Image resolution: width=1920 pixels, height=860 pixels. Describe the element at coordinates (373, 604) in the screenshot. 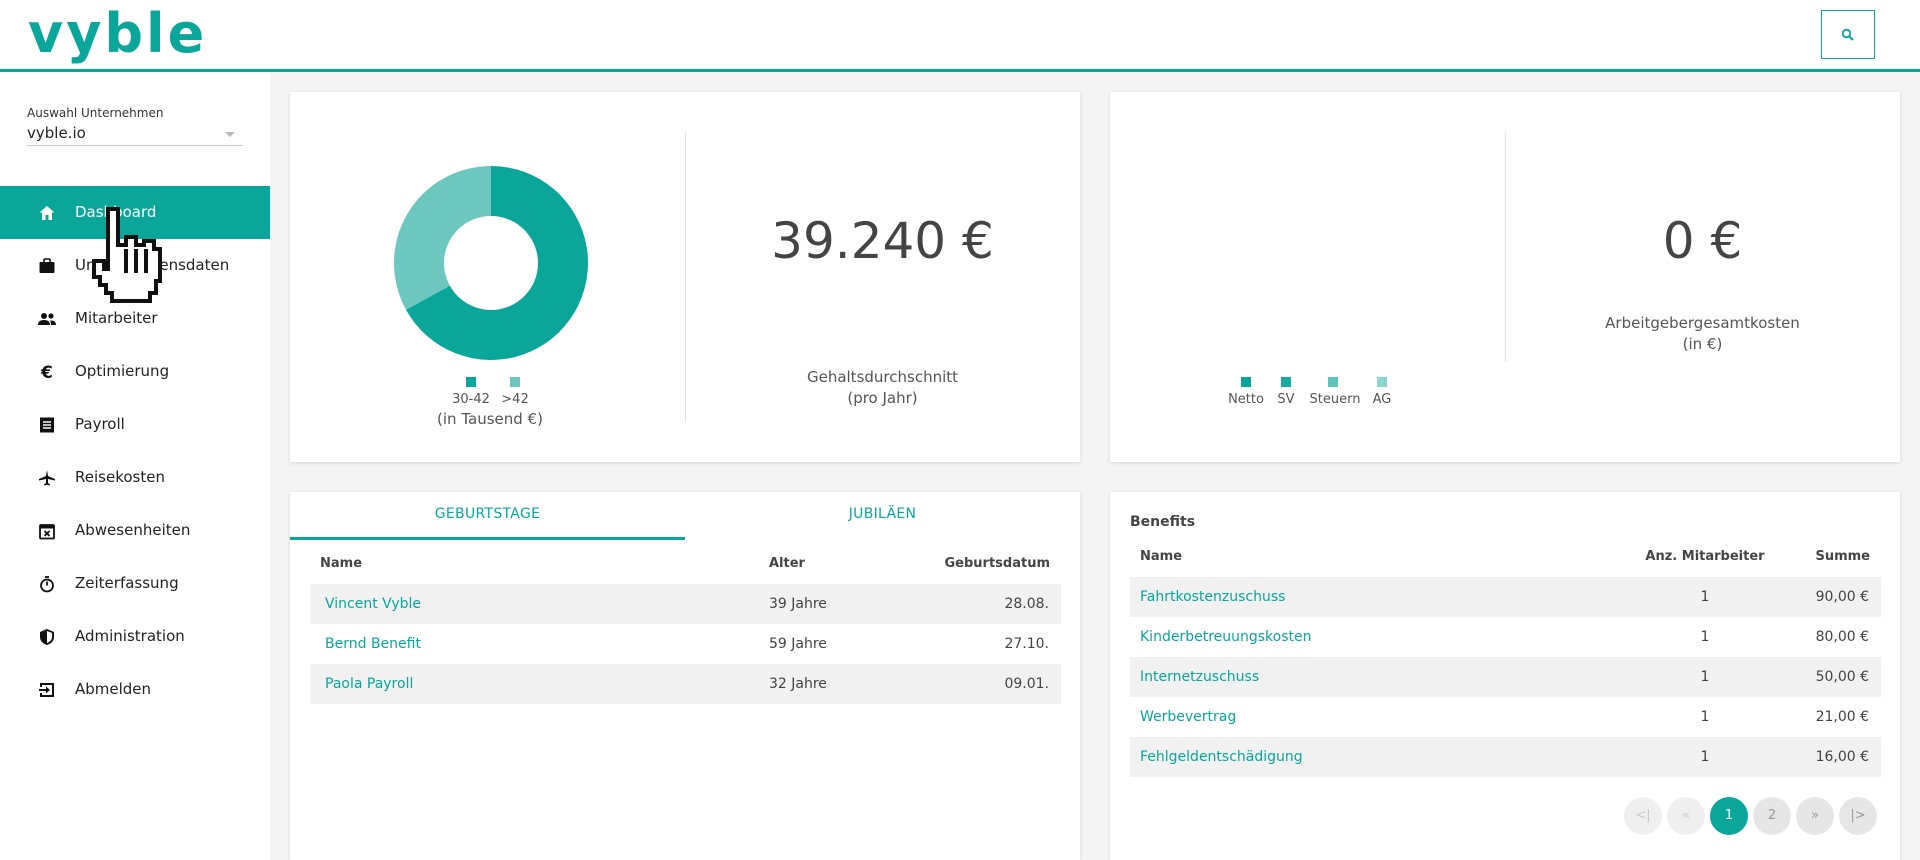

I see `employee-link: Vincent Vyble` at that location.